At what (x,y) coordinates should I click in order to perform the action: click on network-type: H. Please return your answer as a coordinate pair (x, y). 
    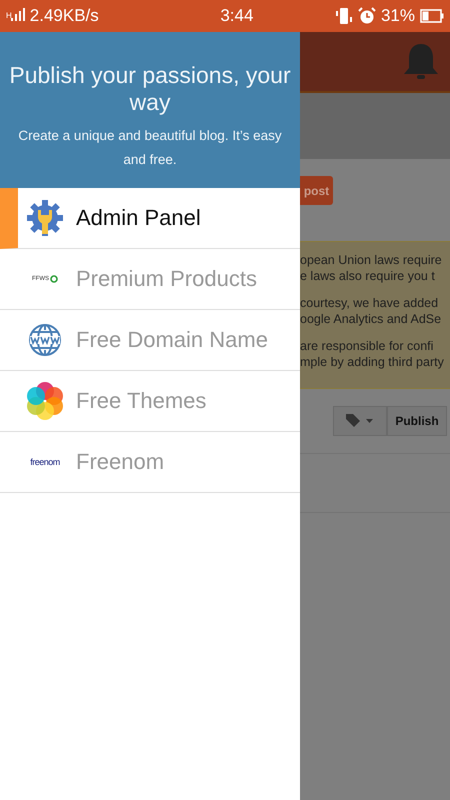
    Looking at the image, I should click on (9, 15).